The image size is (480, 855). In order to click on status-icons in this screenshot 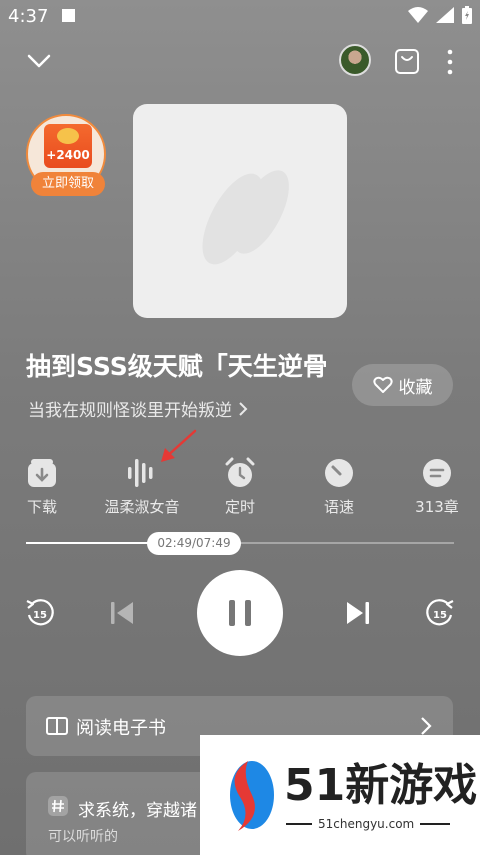, I will do `click(440, 15)`.